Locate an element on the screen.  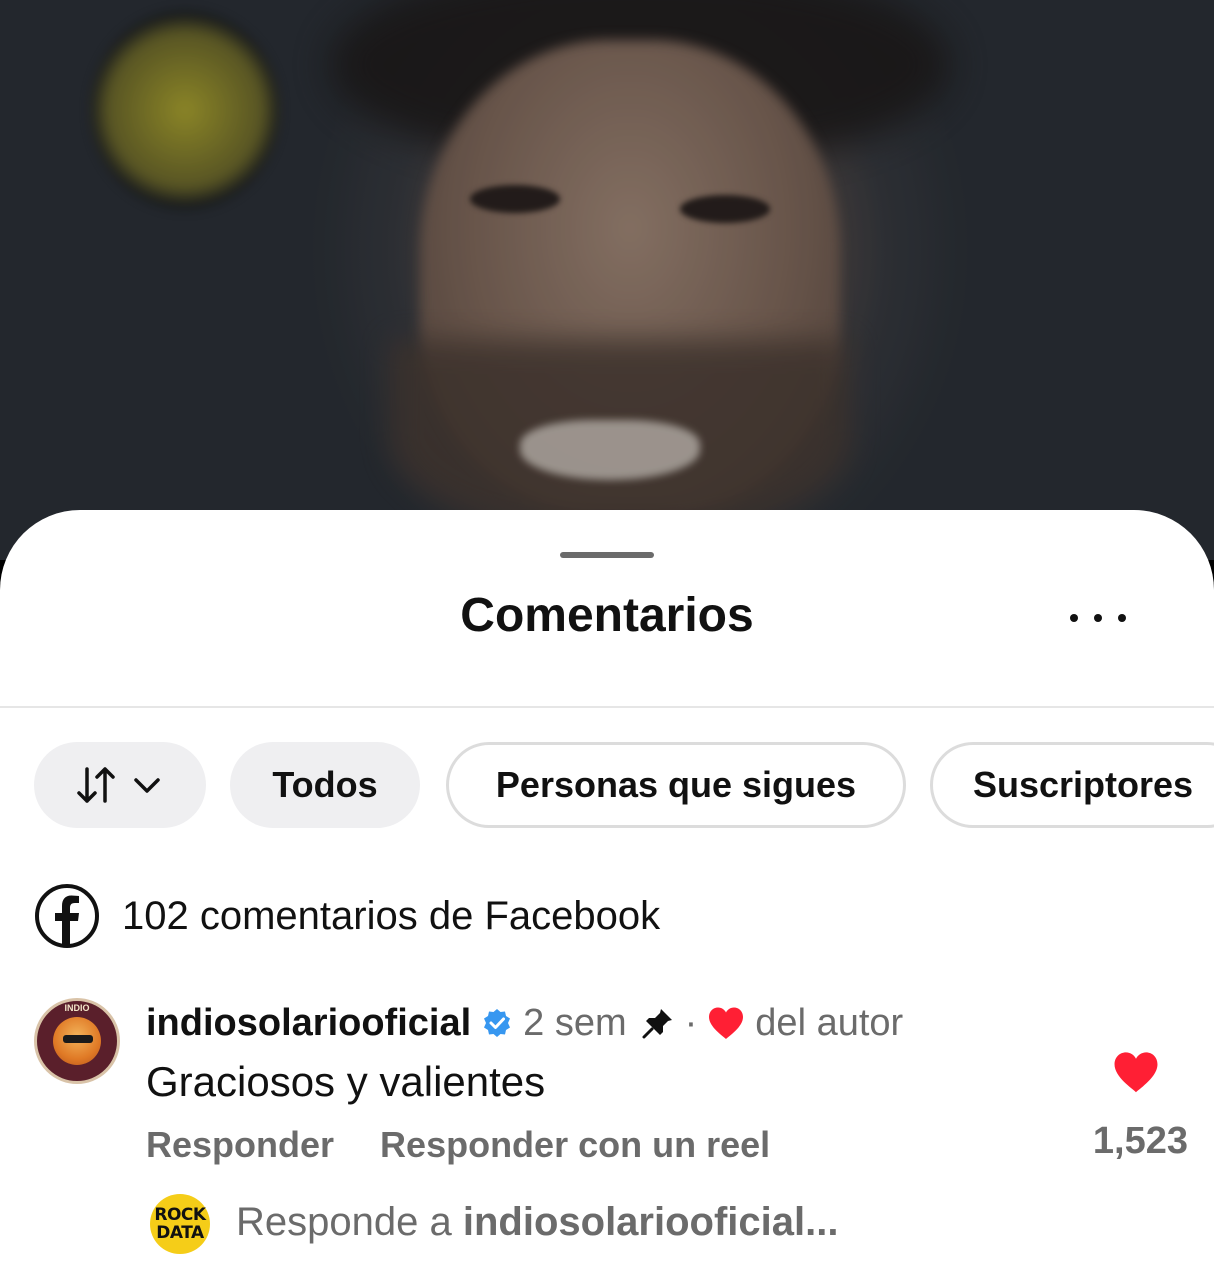
more-options-icon is located at coordinates (1098, 618).